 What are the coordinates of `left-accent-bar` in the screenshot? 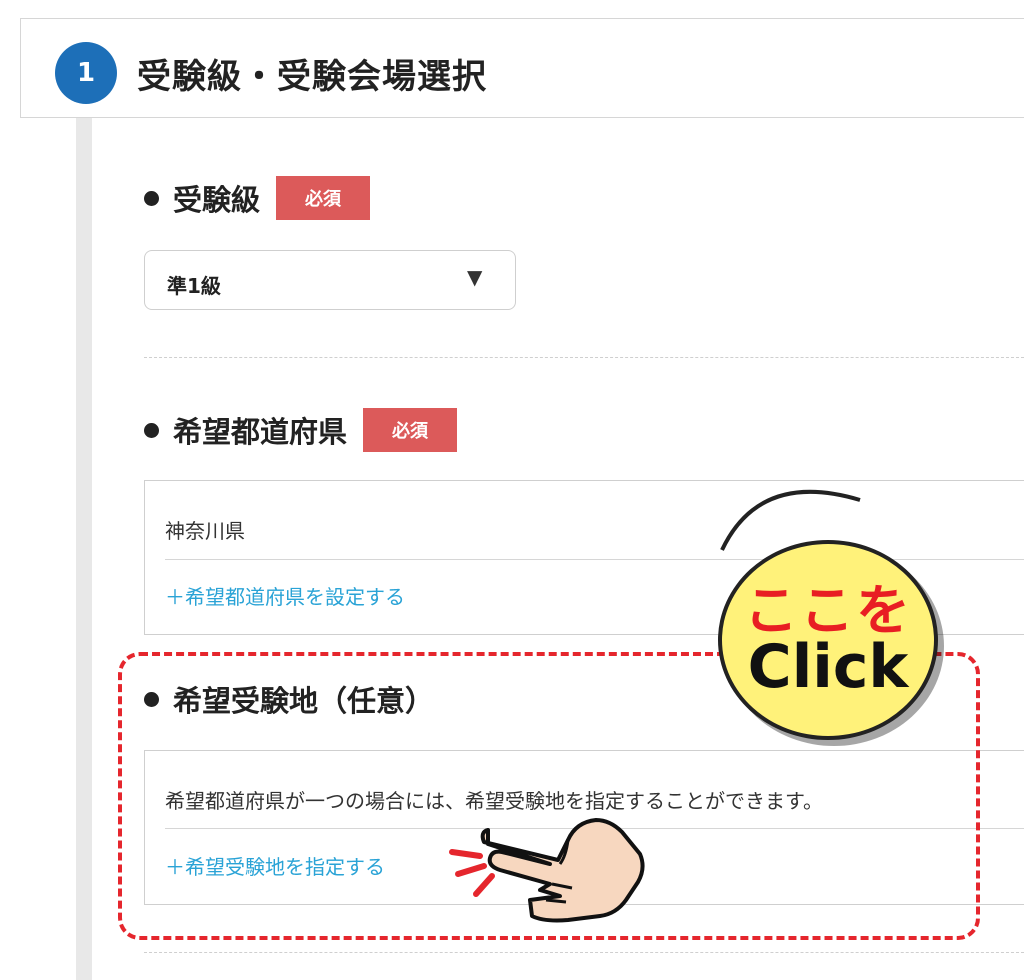 It's located at (84, 549).